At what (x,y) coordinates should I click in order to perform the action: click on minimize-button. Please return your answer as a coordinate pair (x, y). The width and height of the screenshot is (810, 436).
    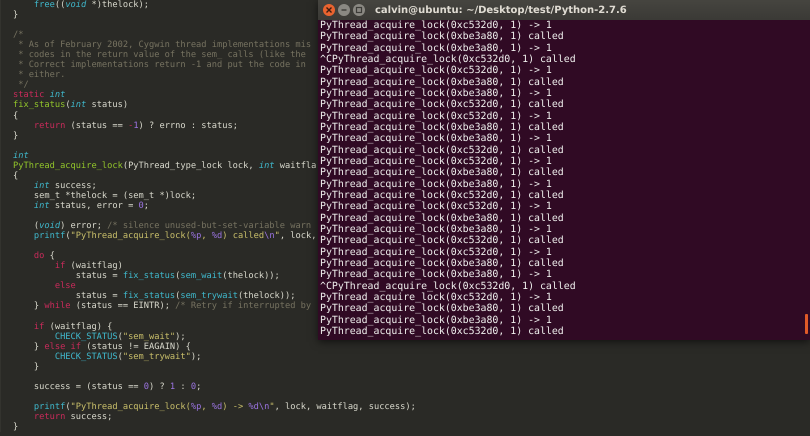
    Looking at the image, I should click on (344, 10).